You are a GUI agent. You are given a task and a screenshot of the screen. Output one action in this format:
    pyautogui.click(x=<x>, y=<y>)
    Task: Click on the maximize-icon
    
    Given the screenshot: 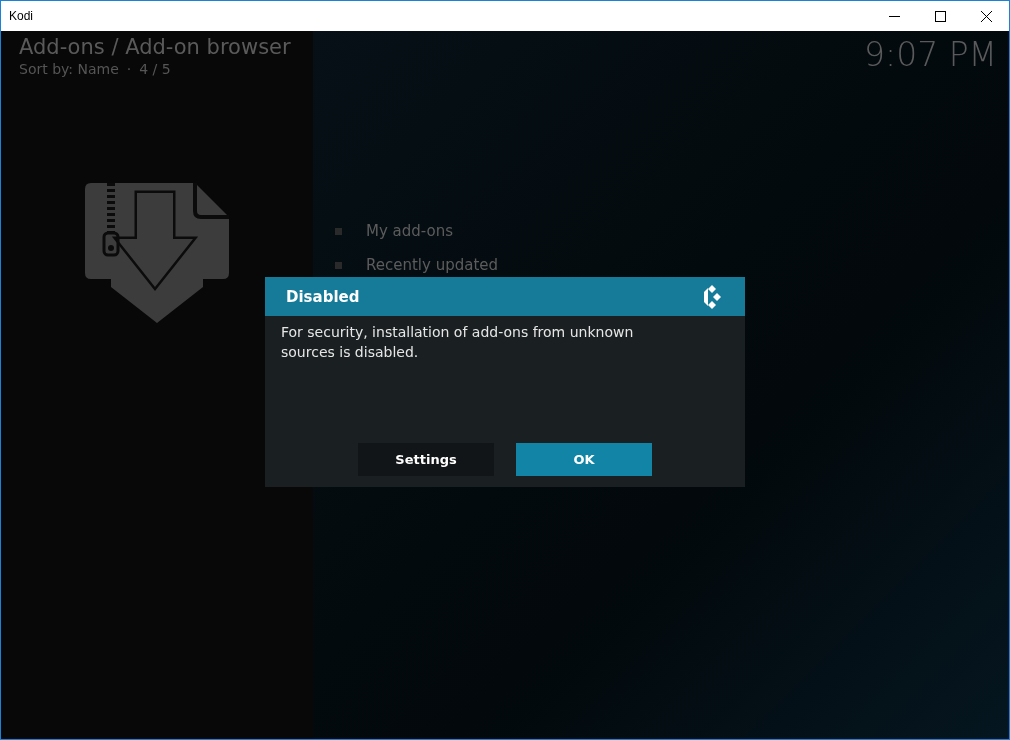 What is the action you would take?
    pyautogui.click(x=940, y=16)
    